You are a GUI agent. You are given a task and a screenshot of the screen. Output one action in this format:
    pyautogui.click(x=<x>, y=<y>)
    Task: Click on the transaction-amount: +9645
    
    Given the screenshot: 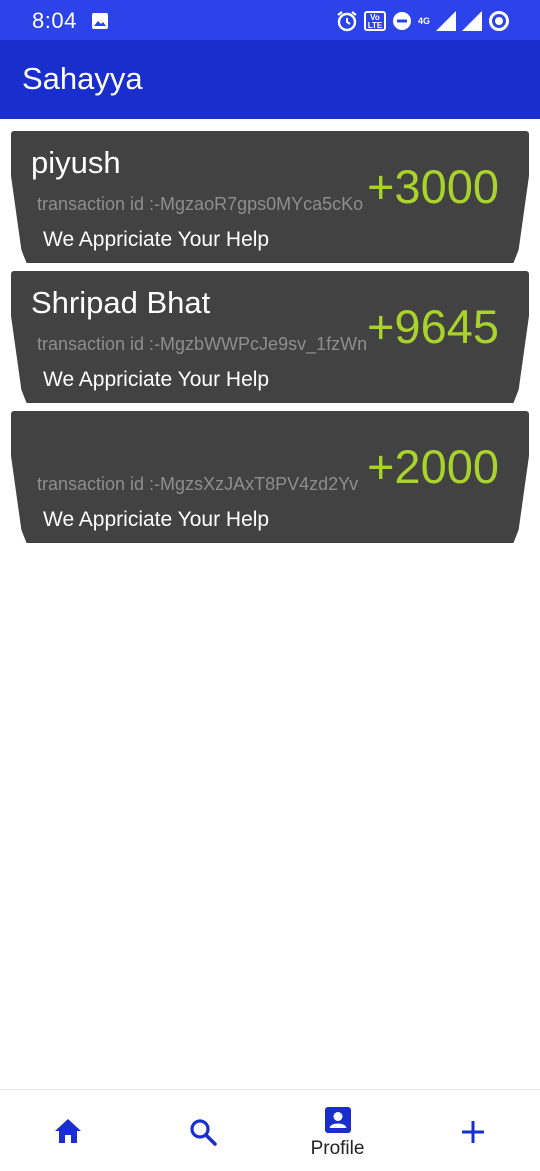 What is the action you would take?
    pyautogui.click(x=432, y=326)
    